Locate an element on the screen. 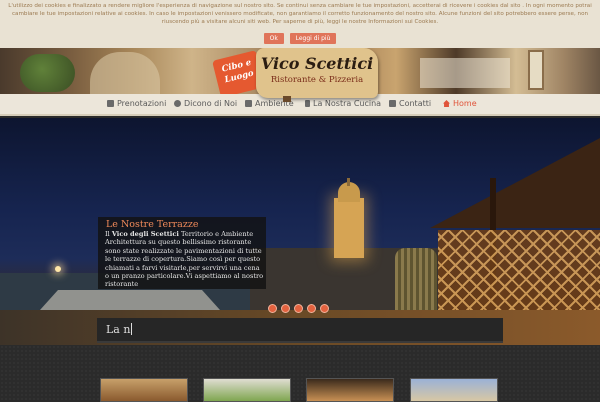  umbrella is located at coordinates (130, 300).